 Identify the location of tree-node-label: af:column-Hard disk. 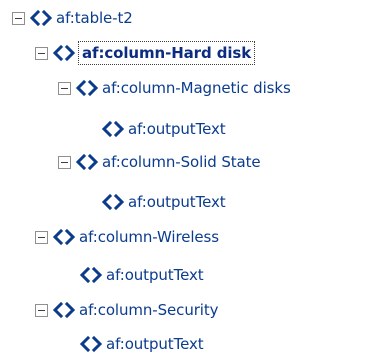
(167, 53).